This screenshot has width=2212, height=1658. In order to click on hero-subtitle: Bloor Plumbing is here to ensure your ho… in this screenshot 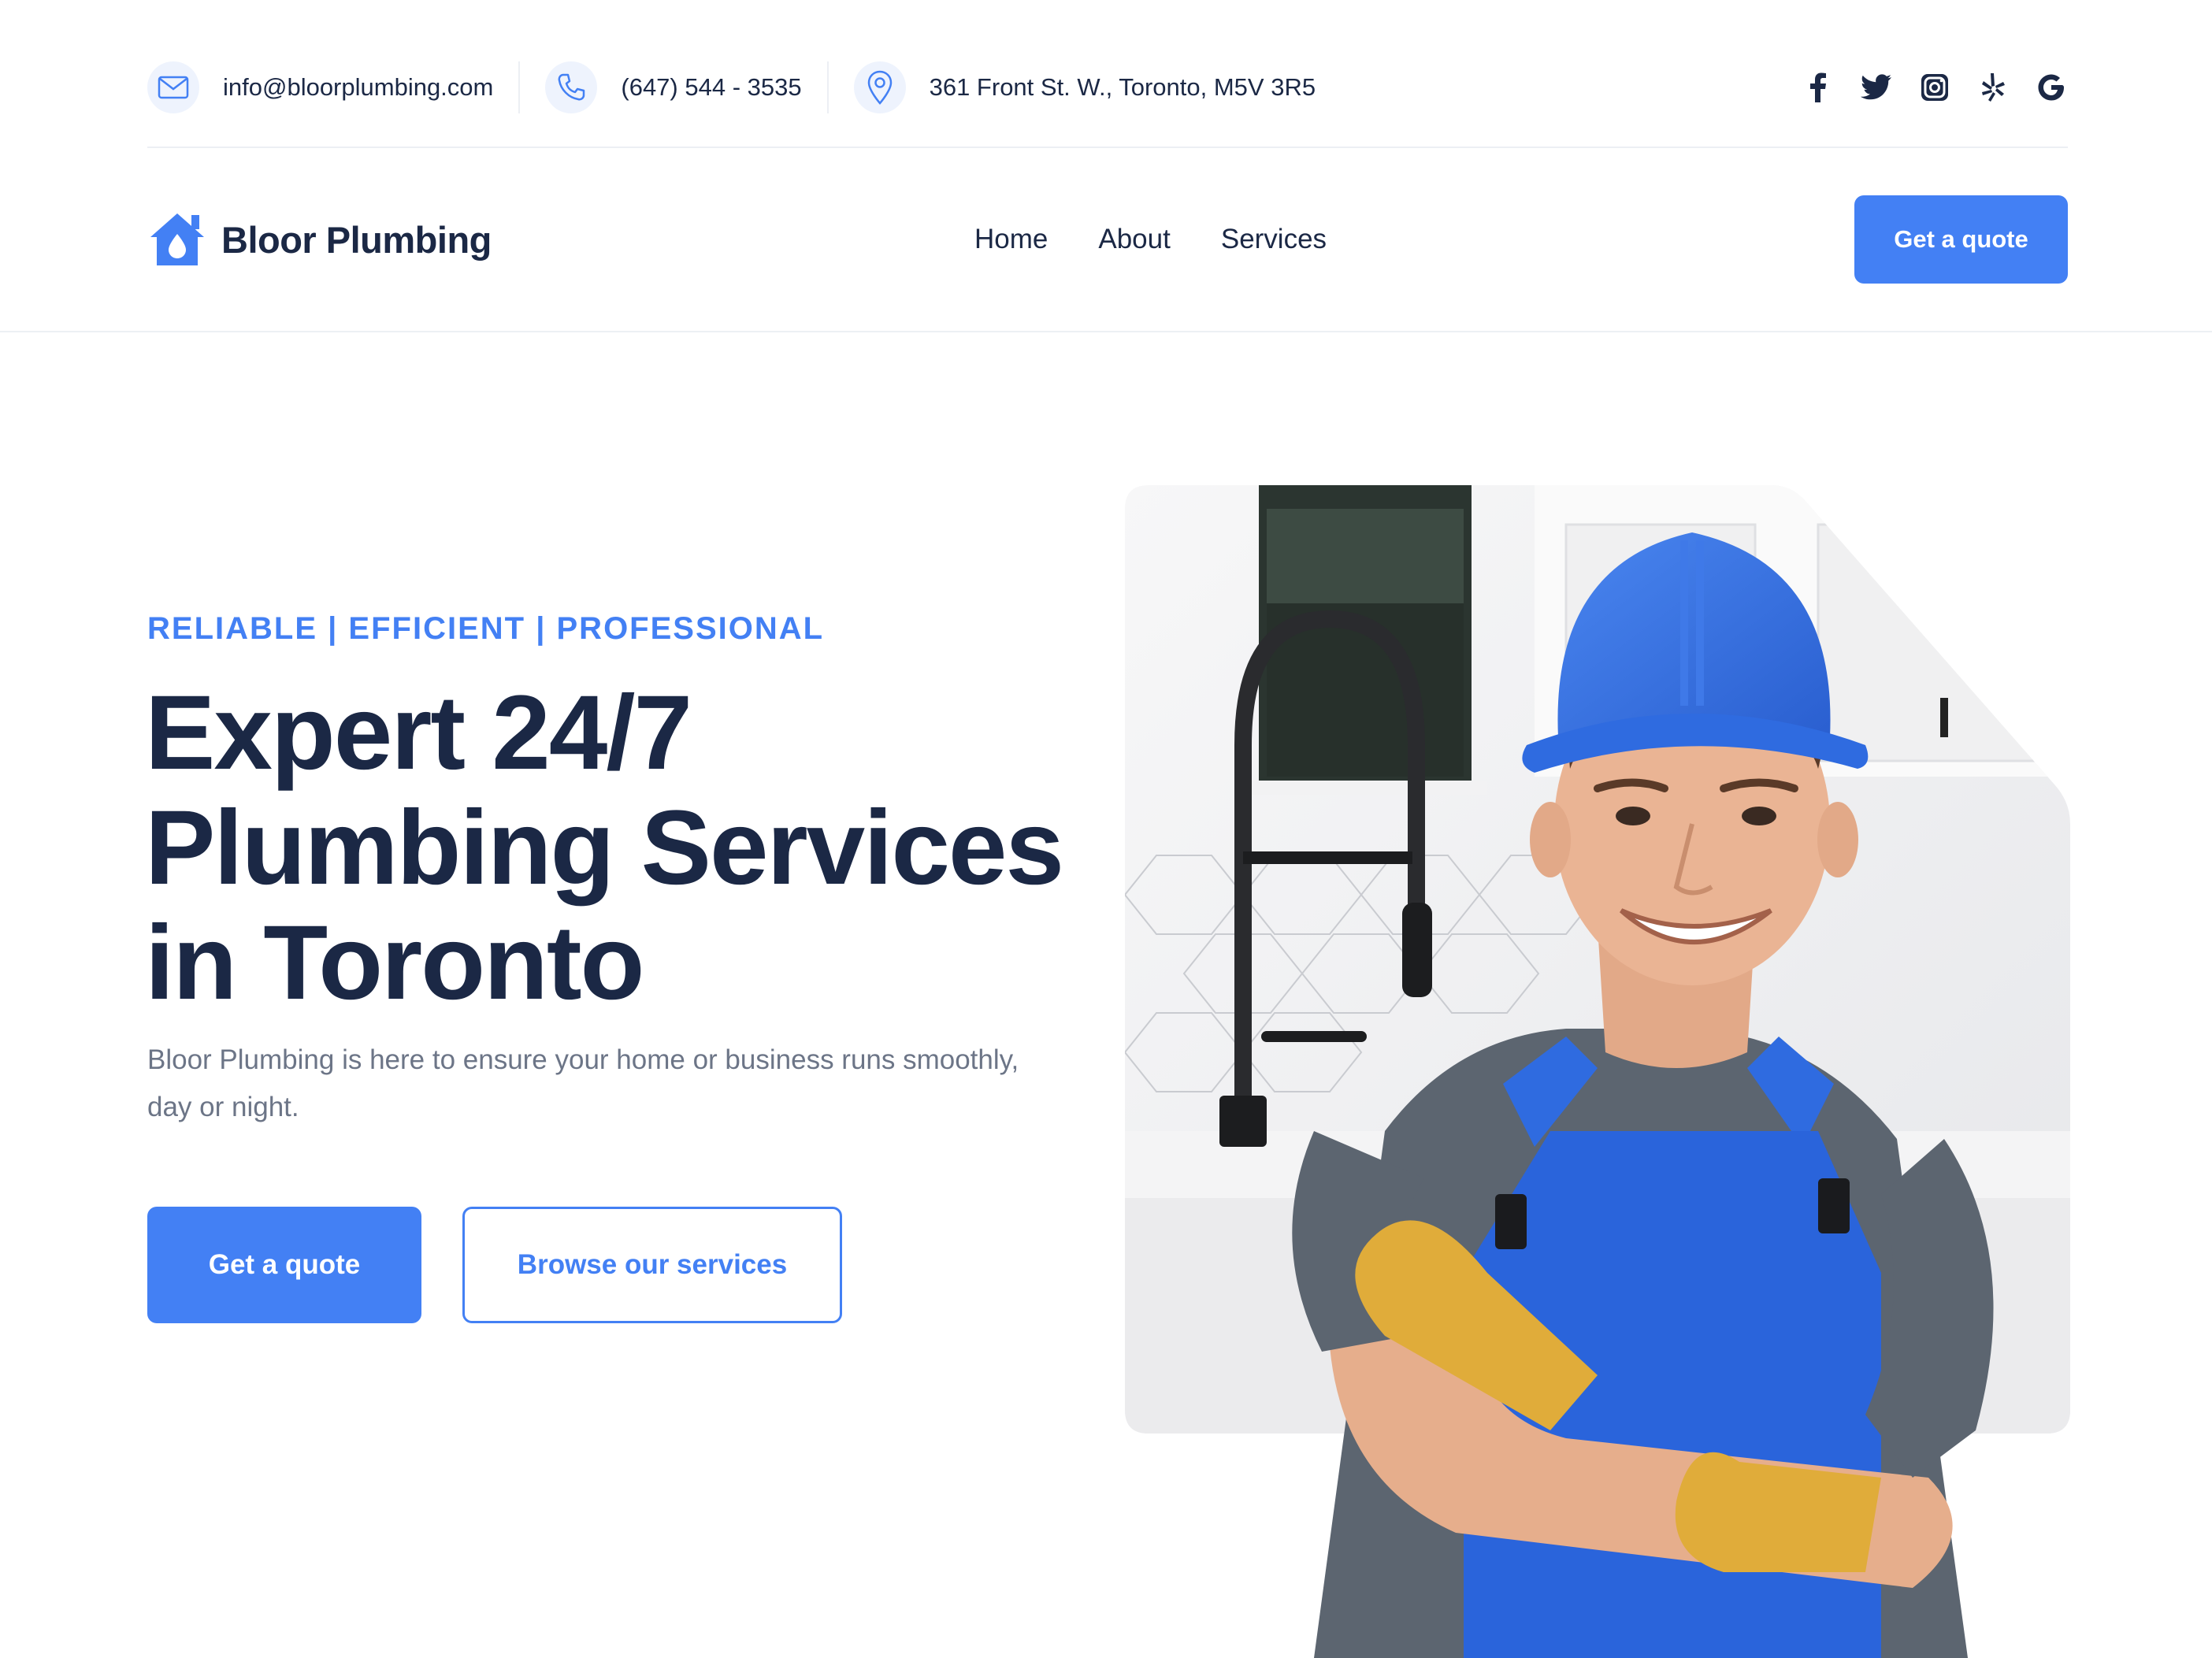, I will do `click(583, 1083)`.